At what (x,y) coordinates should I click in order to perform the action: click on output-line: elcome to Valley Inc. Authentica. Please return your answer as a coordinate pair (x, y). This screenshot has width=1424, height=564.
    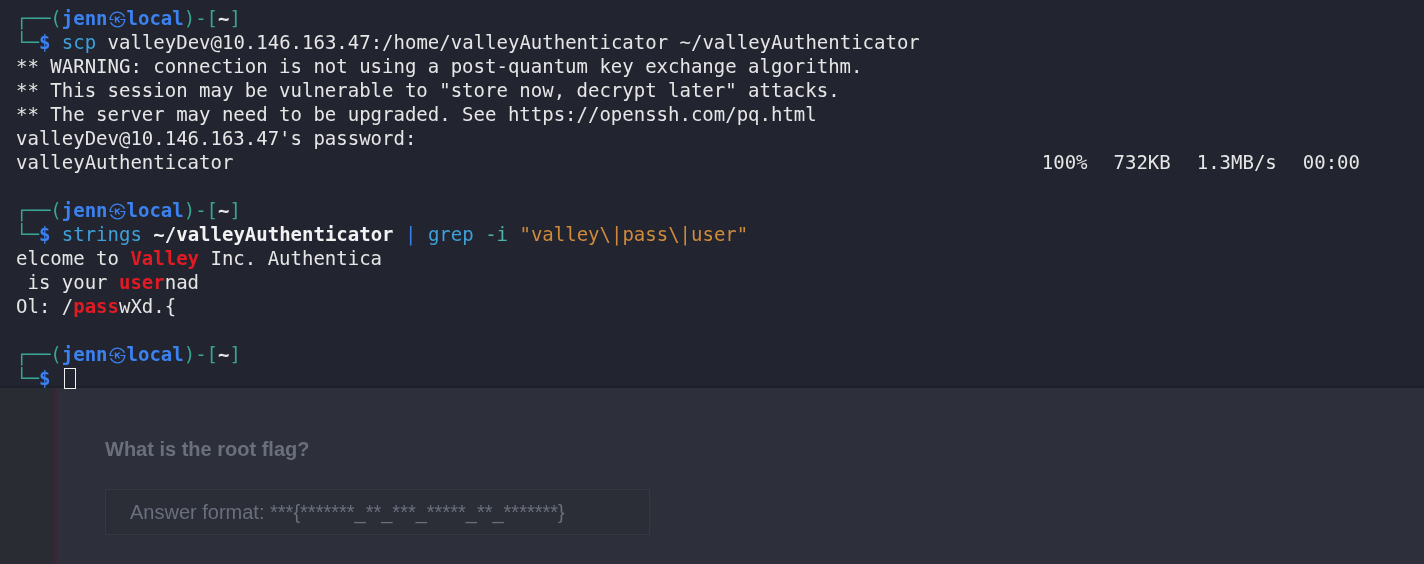
    Looking at the image, I should click on (199, 258).